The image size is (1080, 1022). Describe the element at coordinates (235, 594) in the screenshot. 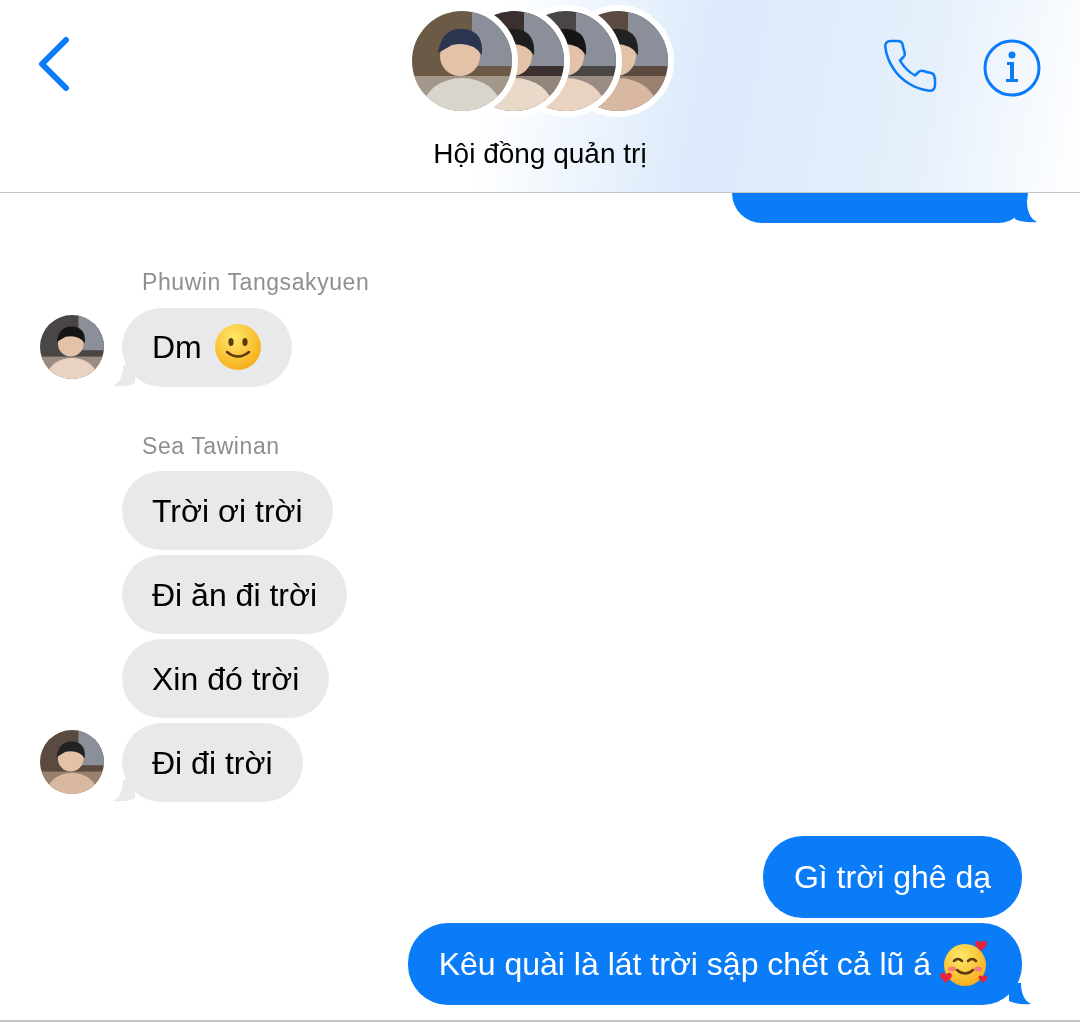

I see `message-bubble: Đi ăn đi trời` at that location.